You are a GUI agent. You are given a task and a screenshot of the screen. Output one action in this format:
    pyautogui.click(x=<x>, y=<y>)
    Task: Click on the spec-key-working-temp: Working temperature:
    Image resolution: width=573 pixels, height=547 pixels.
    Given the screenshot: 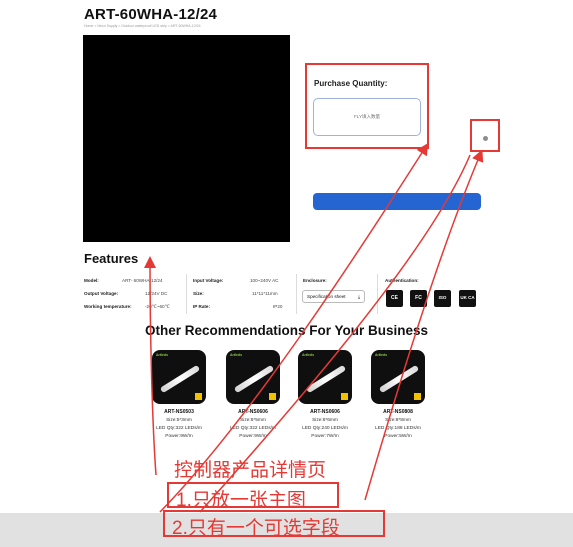 What is the action you would take?
    pyautogui.click(x=108, y=306)
    